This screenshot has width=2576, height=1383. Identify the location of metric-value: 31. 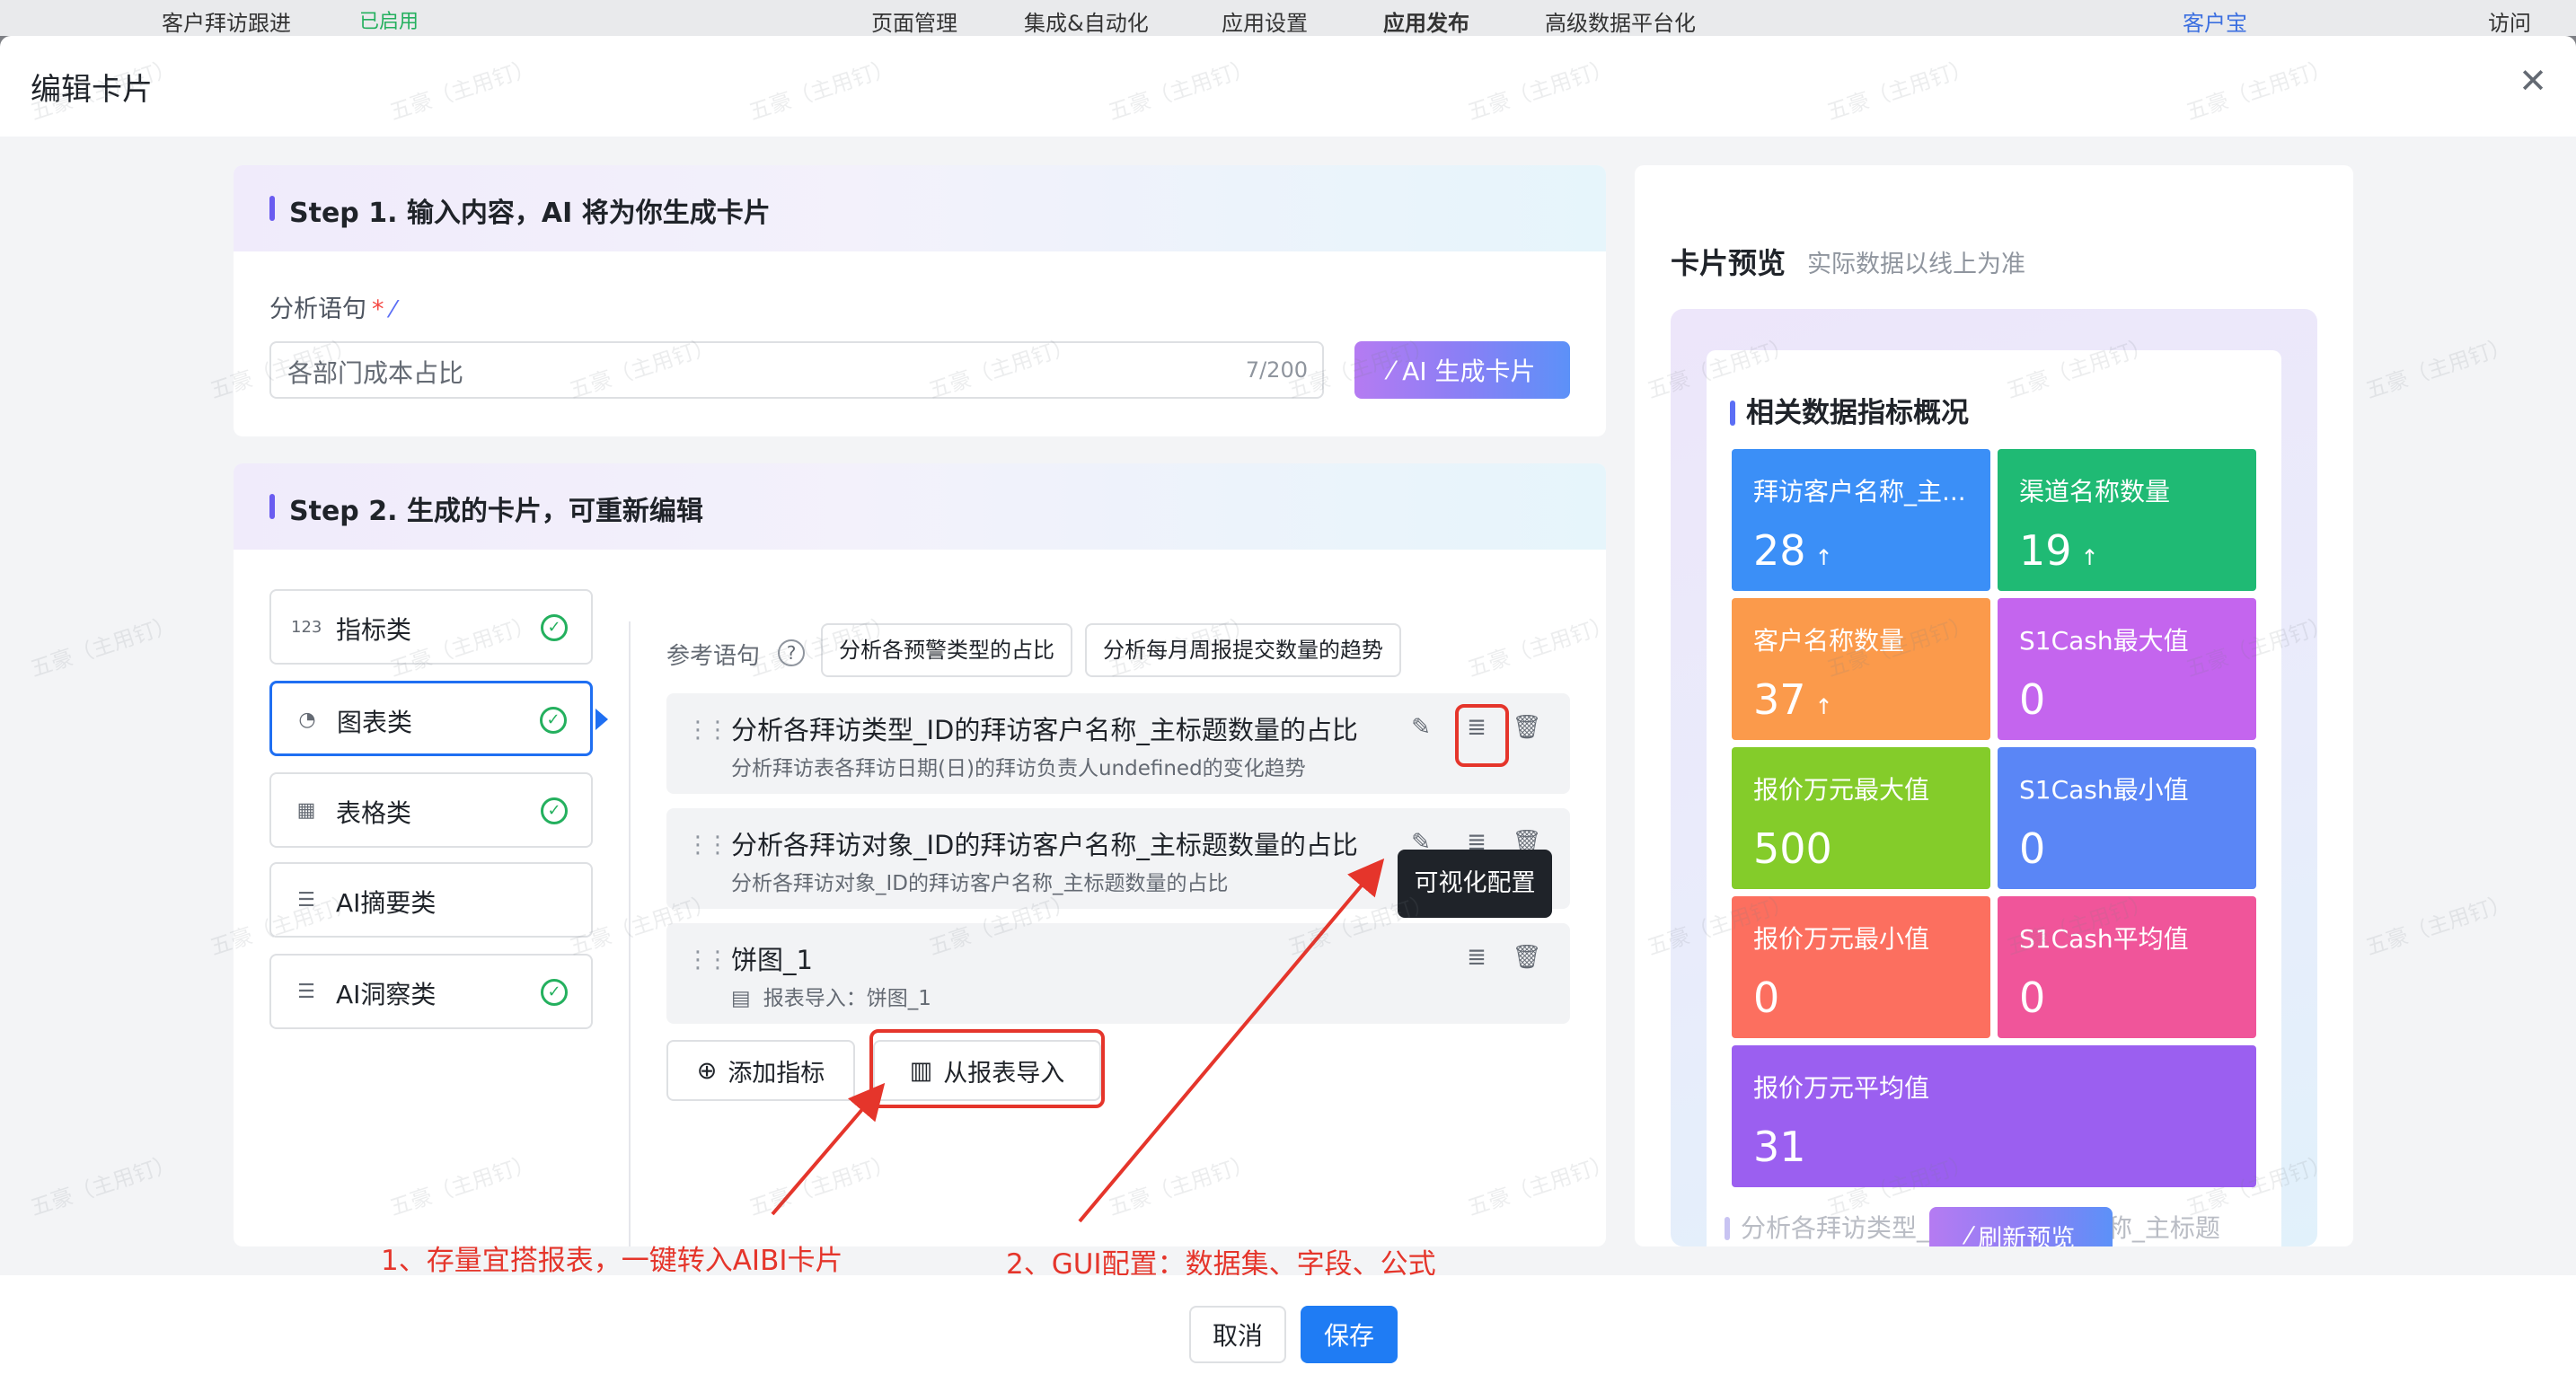
(1779, 1147).